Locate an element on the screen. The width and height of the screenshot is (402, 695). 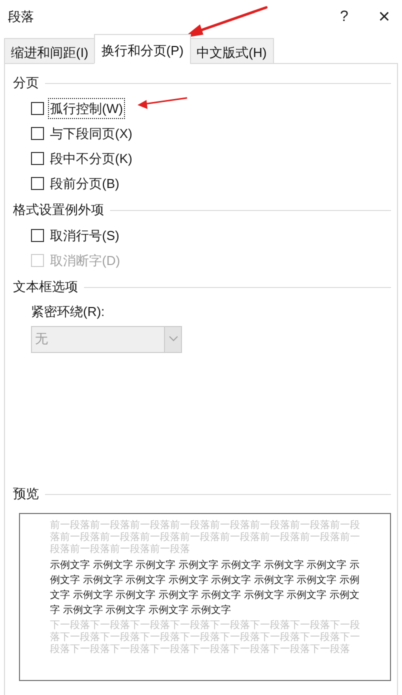
dropdown-value: 无 is located at coordinates (41, 339).